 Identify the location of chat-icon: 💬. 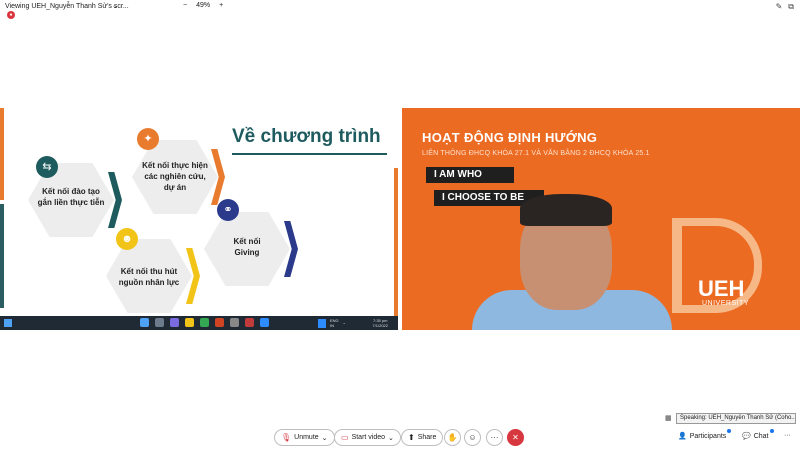
(746, 436).